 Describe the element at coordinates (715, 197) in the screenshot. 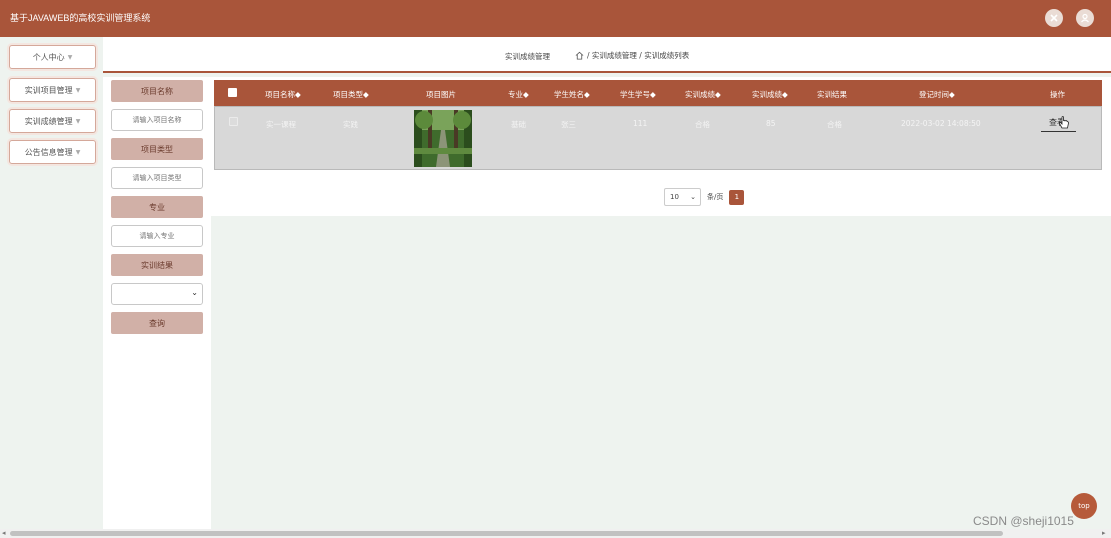

I see `page-size-suffix: 条/页` at that location.